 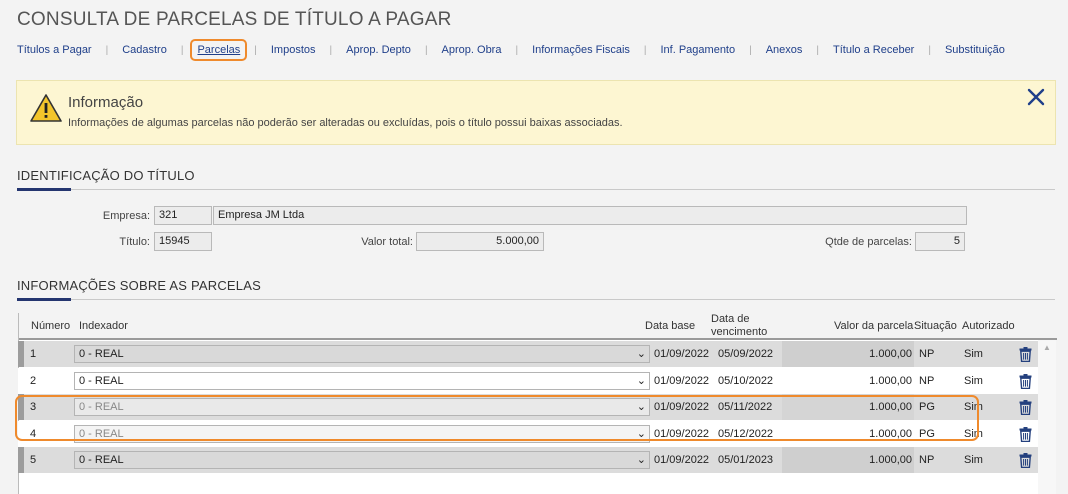 What do you see at coordinates (33, 407) in the screenshot?
I see `cell-numero: 3` at bounding box center [33, 407].